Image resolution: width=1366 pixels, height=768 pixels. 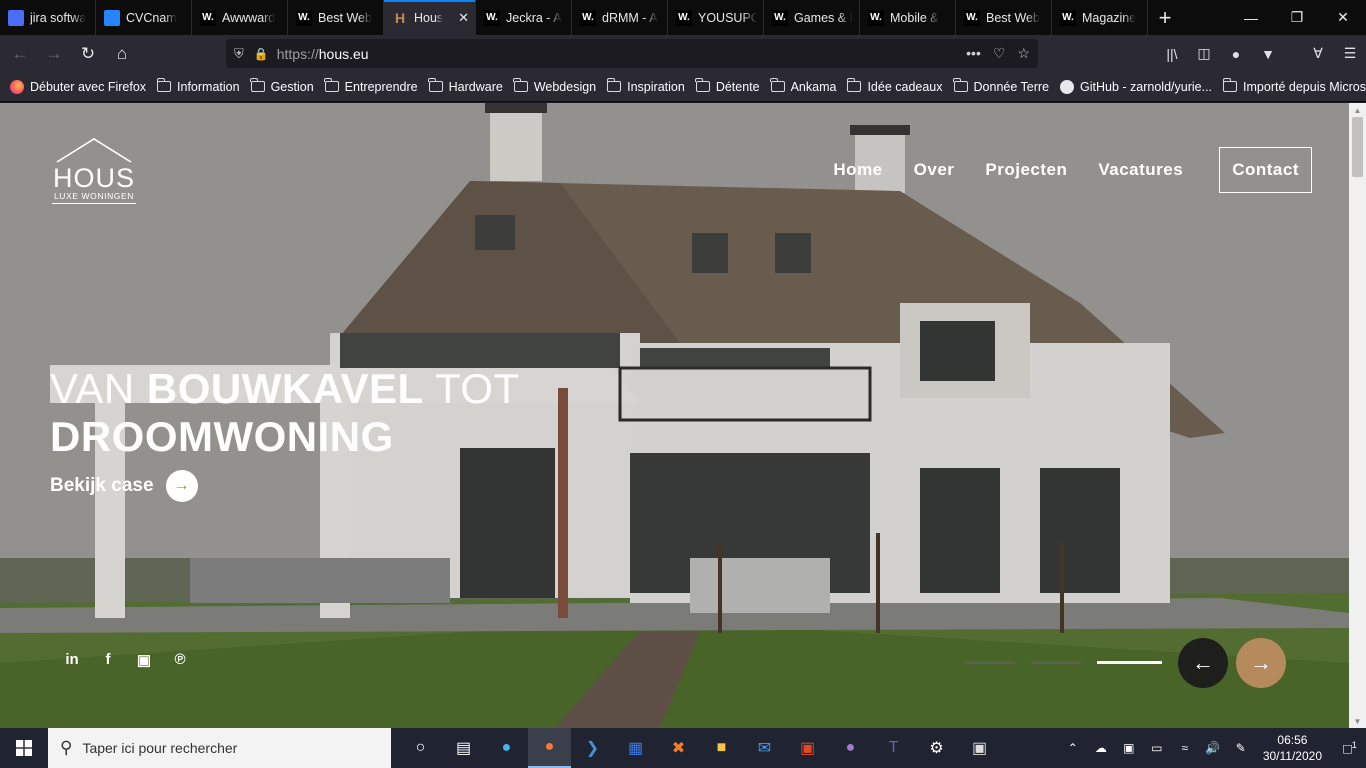 What do you see at coordinates (54, 54) in the screenshot?
I see `forward-button: →` at bounding box center [54, 54].